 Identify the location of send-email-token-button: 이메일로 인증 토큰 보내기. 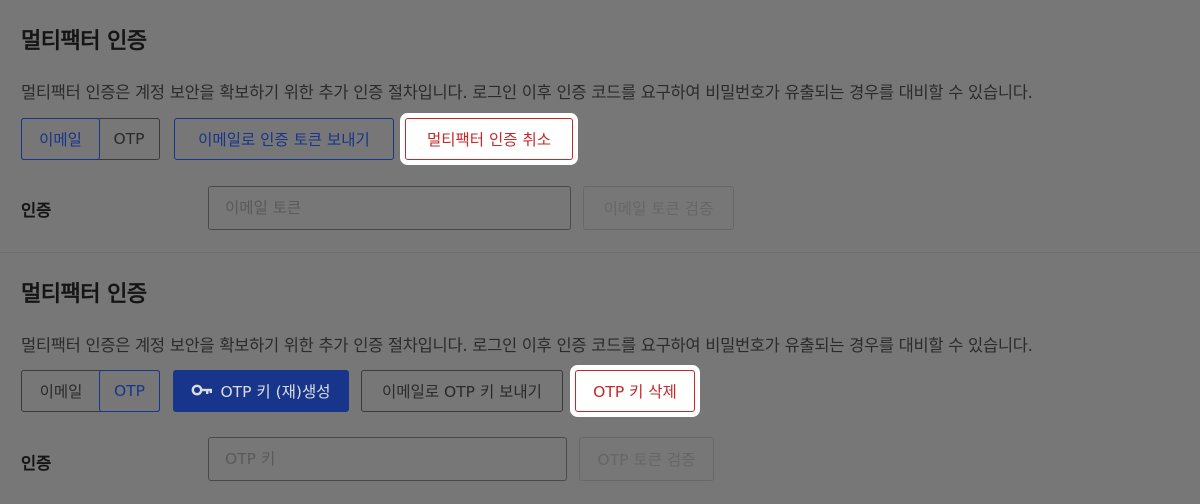
(284, 139).